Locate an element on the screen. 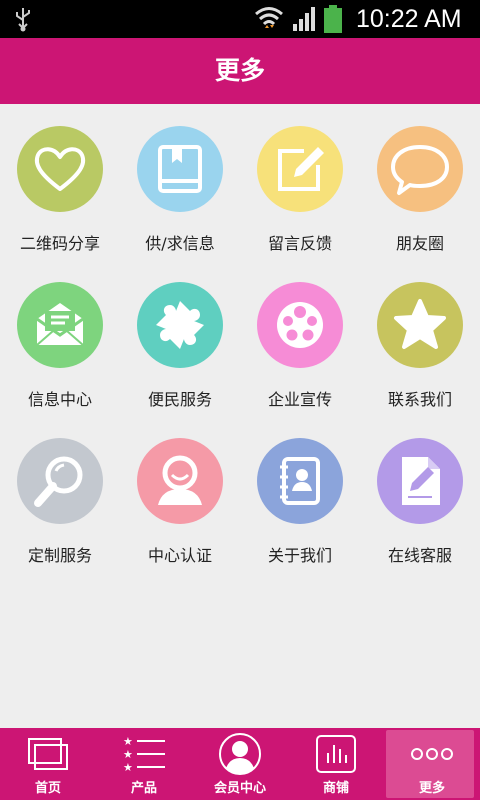 Image resolution: width=480 pixels, height=800 pixels. grid-item-about-us: 关于我们 is located at coordinates (300, 507).